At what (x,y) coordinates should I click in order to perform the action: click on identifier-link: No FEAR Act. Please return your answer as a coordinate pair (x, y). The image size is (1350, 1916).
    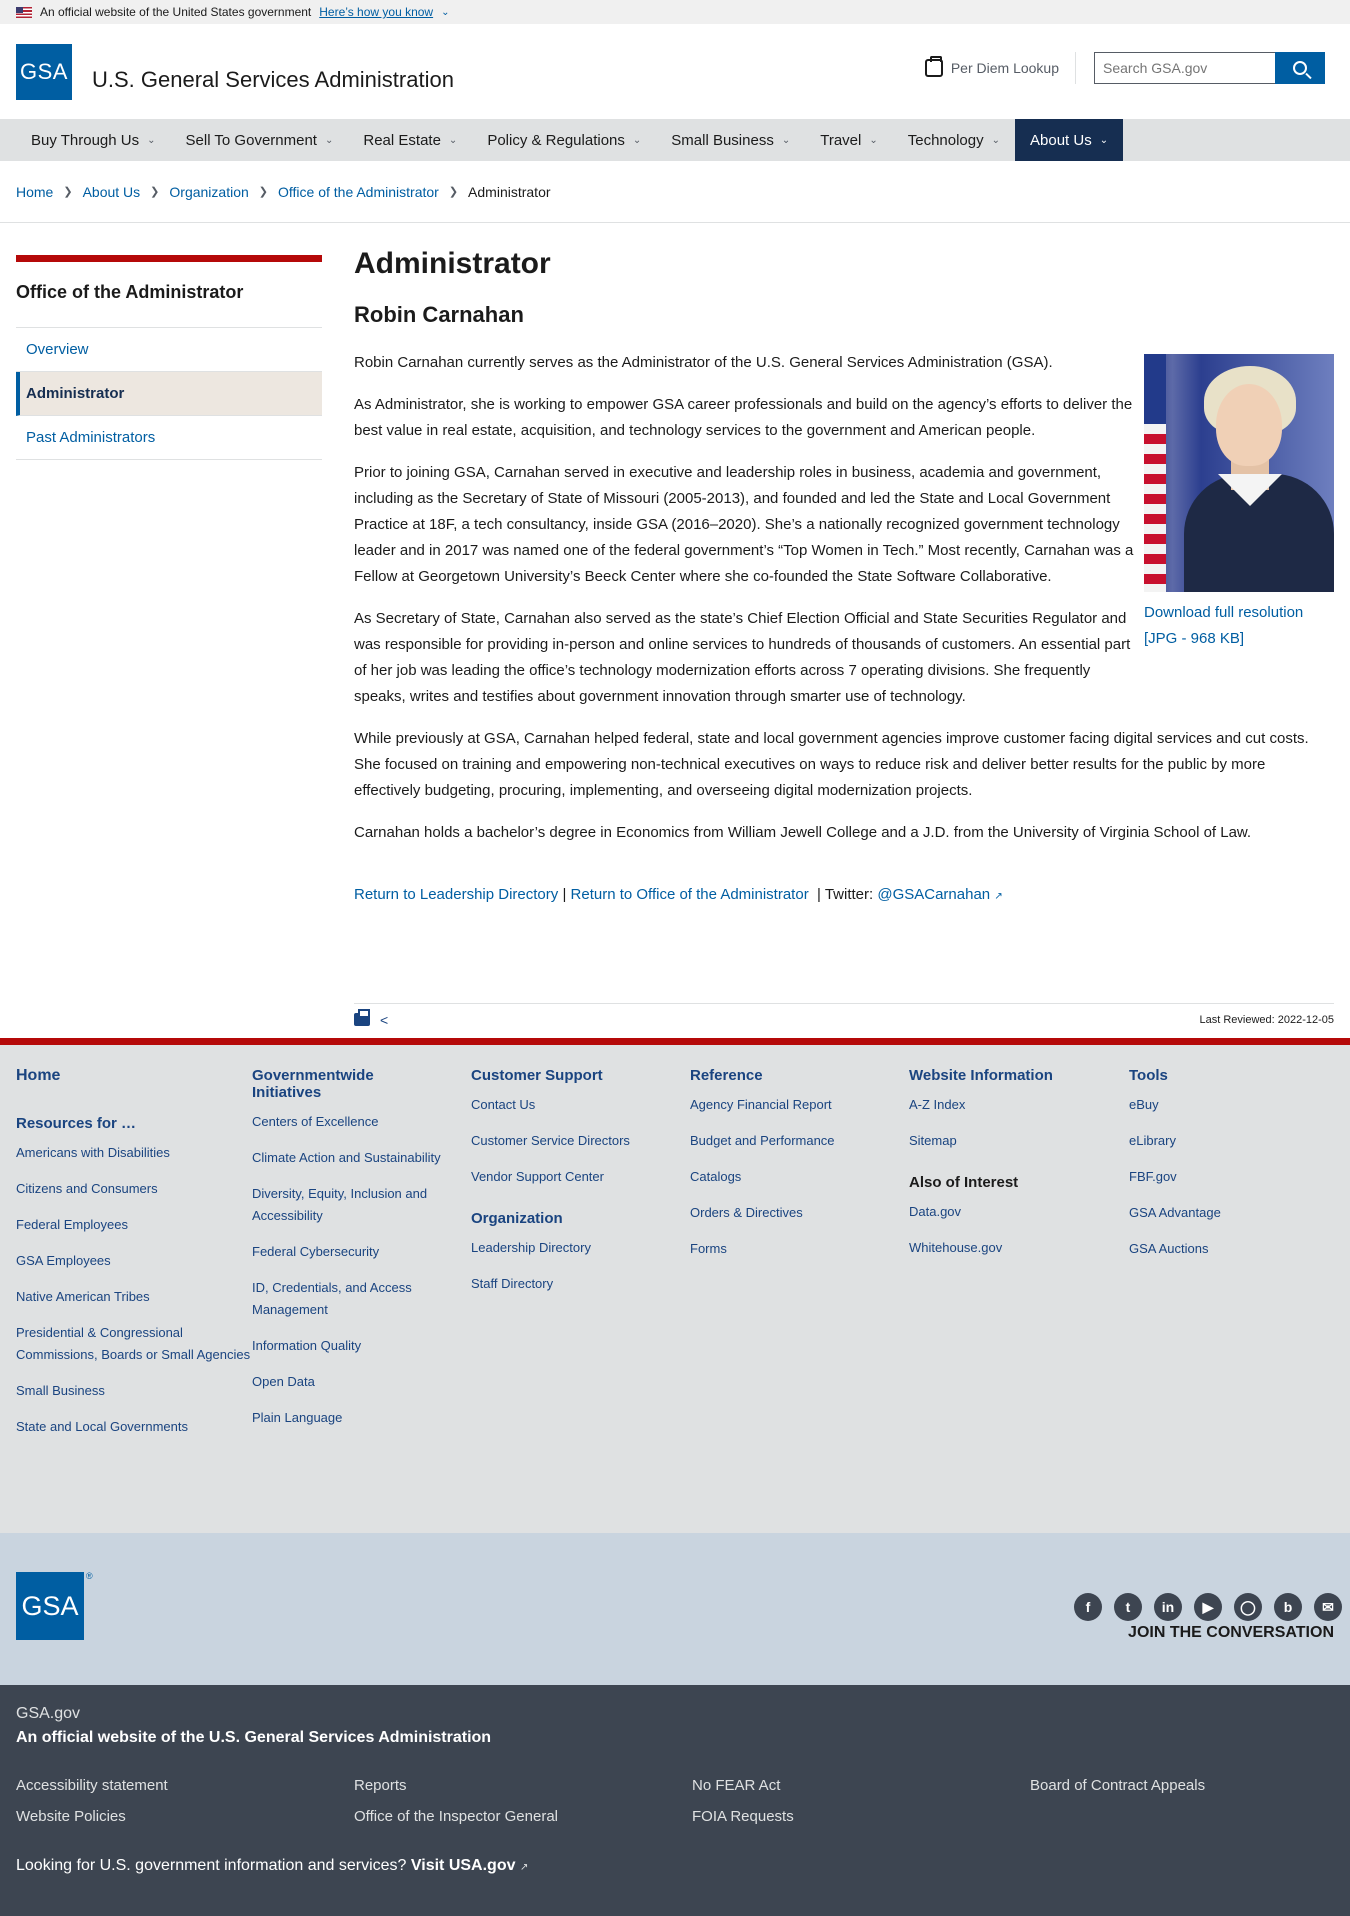
    Looking at the image, I should click on (861, 1785).